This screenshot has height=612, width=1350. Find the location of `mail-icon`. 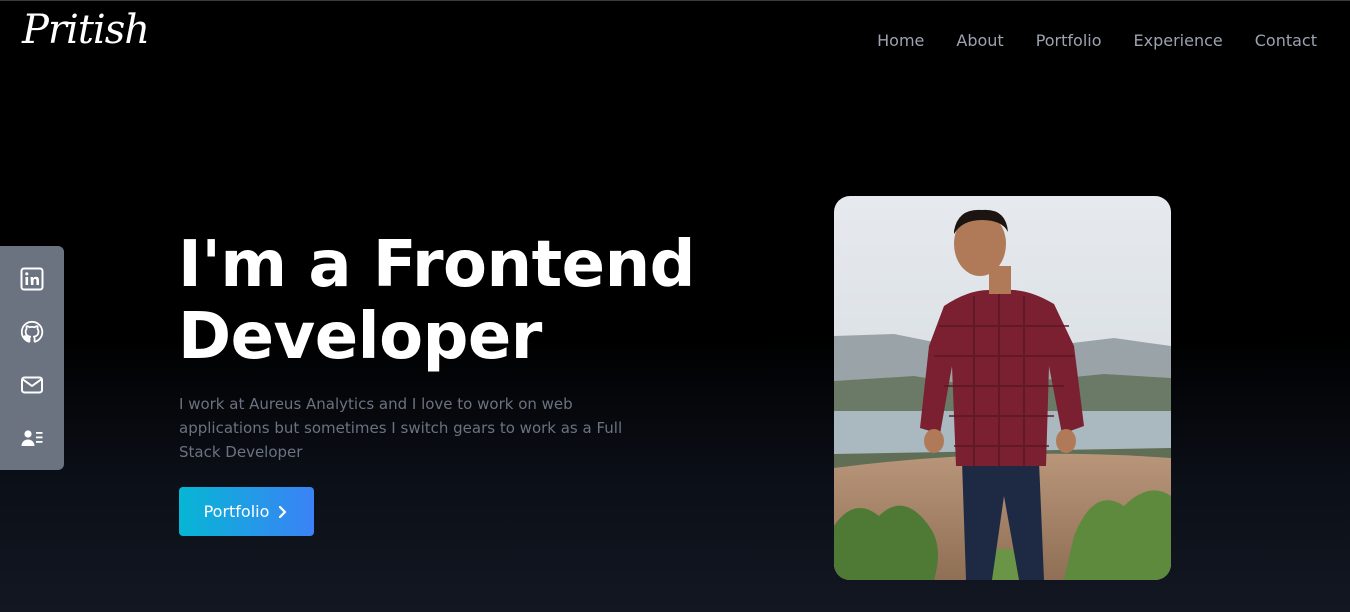

mail-icon is located at coordinates (32, 385).